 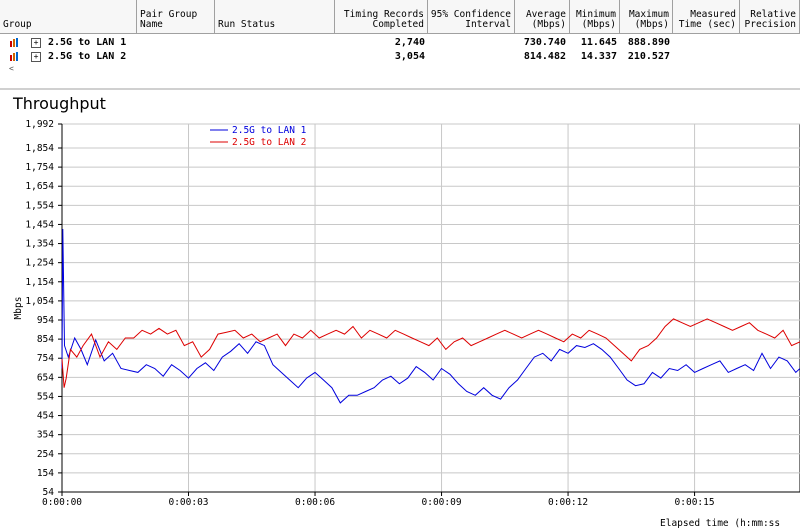 What do you see at coordinates (39, 282) in the screenshot?
I see `y-tick-label: 1,154` at bounding box center [39, 282].